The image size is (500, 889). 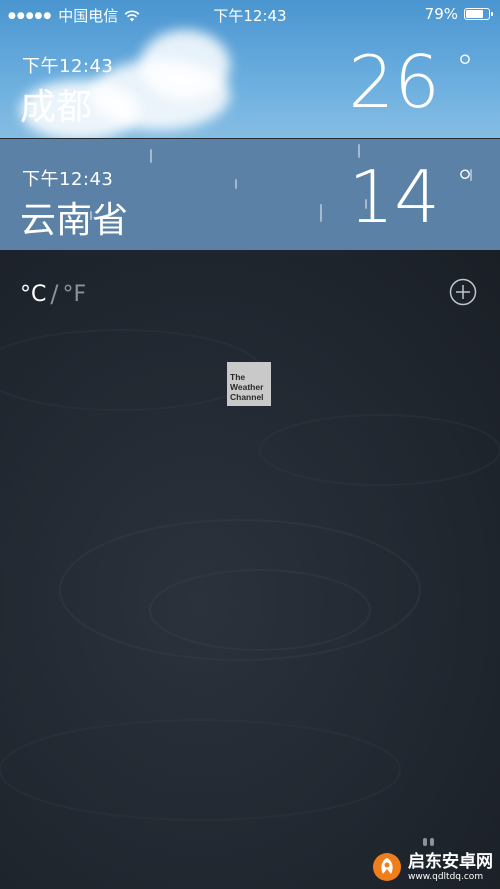 I want to click on site-watermark: 启东安卓网 www.qdltdq.com, so click(x=432, y=867).